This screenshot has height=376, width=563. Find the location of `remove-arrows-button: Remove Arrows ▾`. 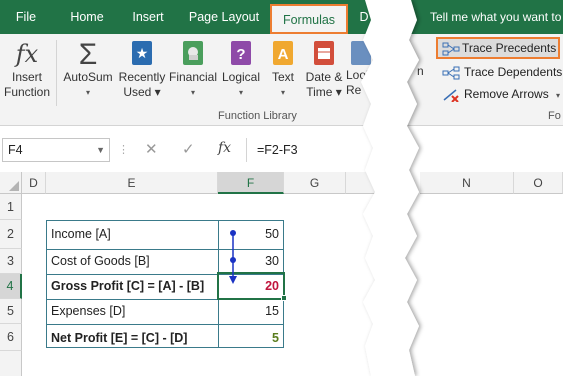

remove-arrows-button: Remove Arrows ▾ is located at coordinates (499, 95).